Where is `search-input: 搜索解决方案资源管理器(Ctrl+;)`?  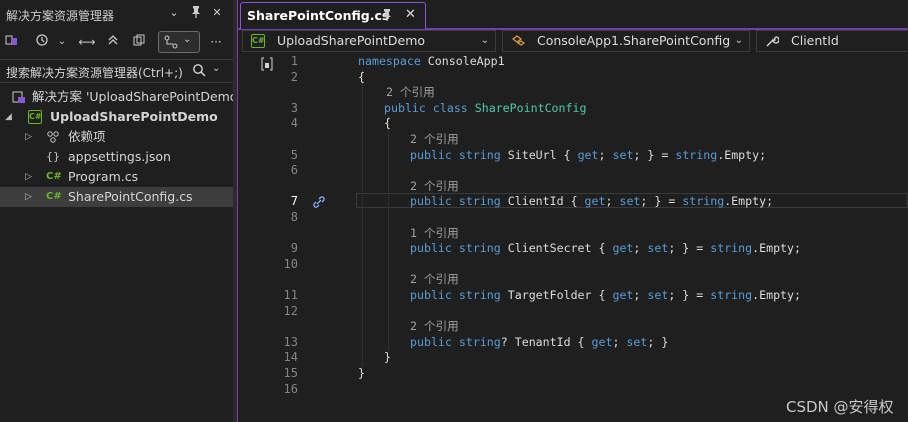
search-input: 搜索解决方案资源管理器(Ctrl+;) is located at coordinates (94, 72).